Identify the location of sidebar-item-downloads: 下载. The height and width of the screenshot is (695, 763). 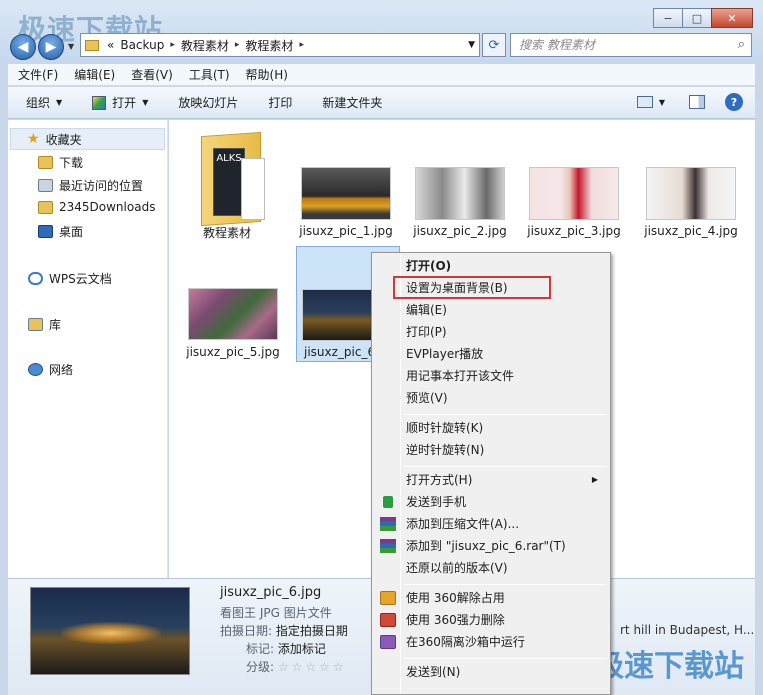
(60, 162).